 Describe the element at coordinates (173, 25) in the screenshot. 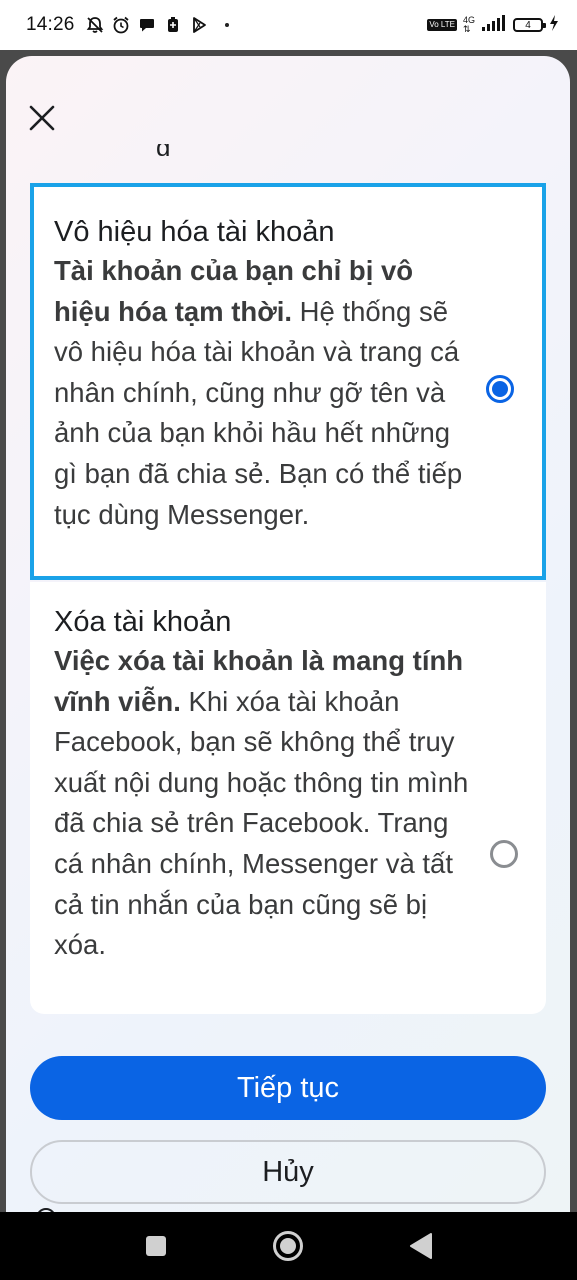

I see `battery-saver-icon` at that location.